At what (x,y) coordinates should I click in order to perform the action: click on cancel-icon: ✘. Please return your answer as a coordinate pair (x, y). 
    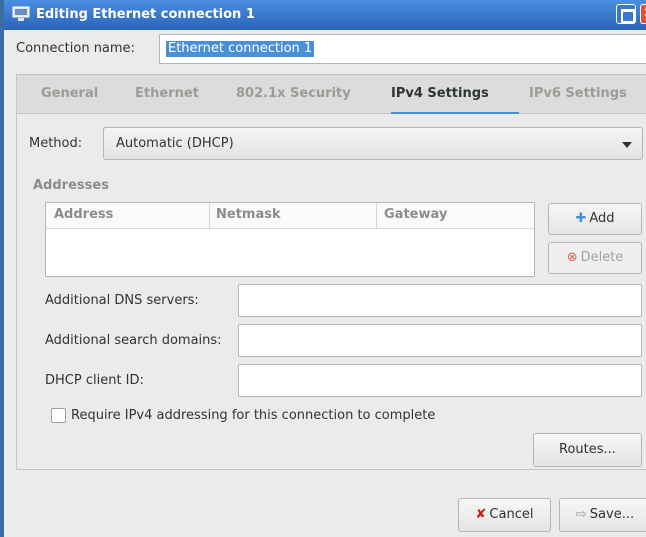
    Looking at the image, I should click on (481, 514).